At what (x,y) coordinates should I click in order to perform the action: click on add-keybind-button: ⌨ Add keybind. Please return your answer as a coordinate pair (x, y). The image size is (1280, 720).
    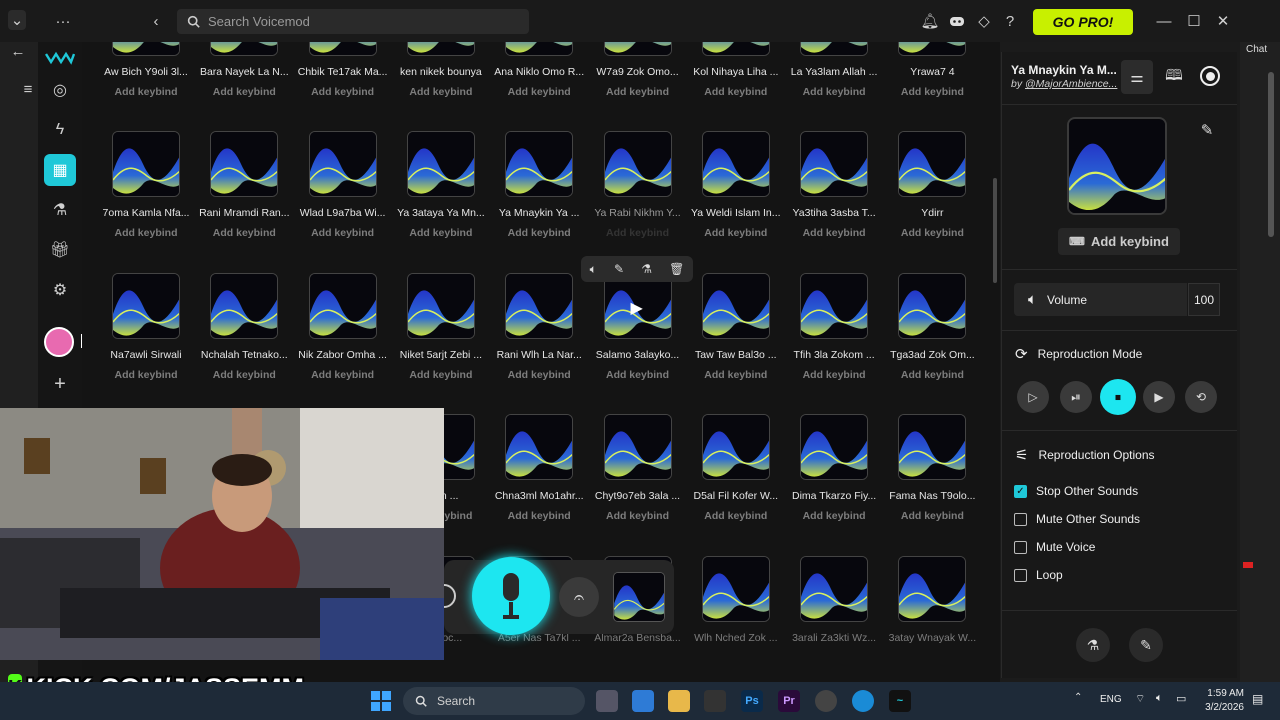
    Looking at the image, I should click on (1119, 241).